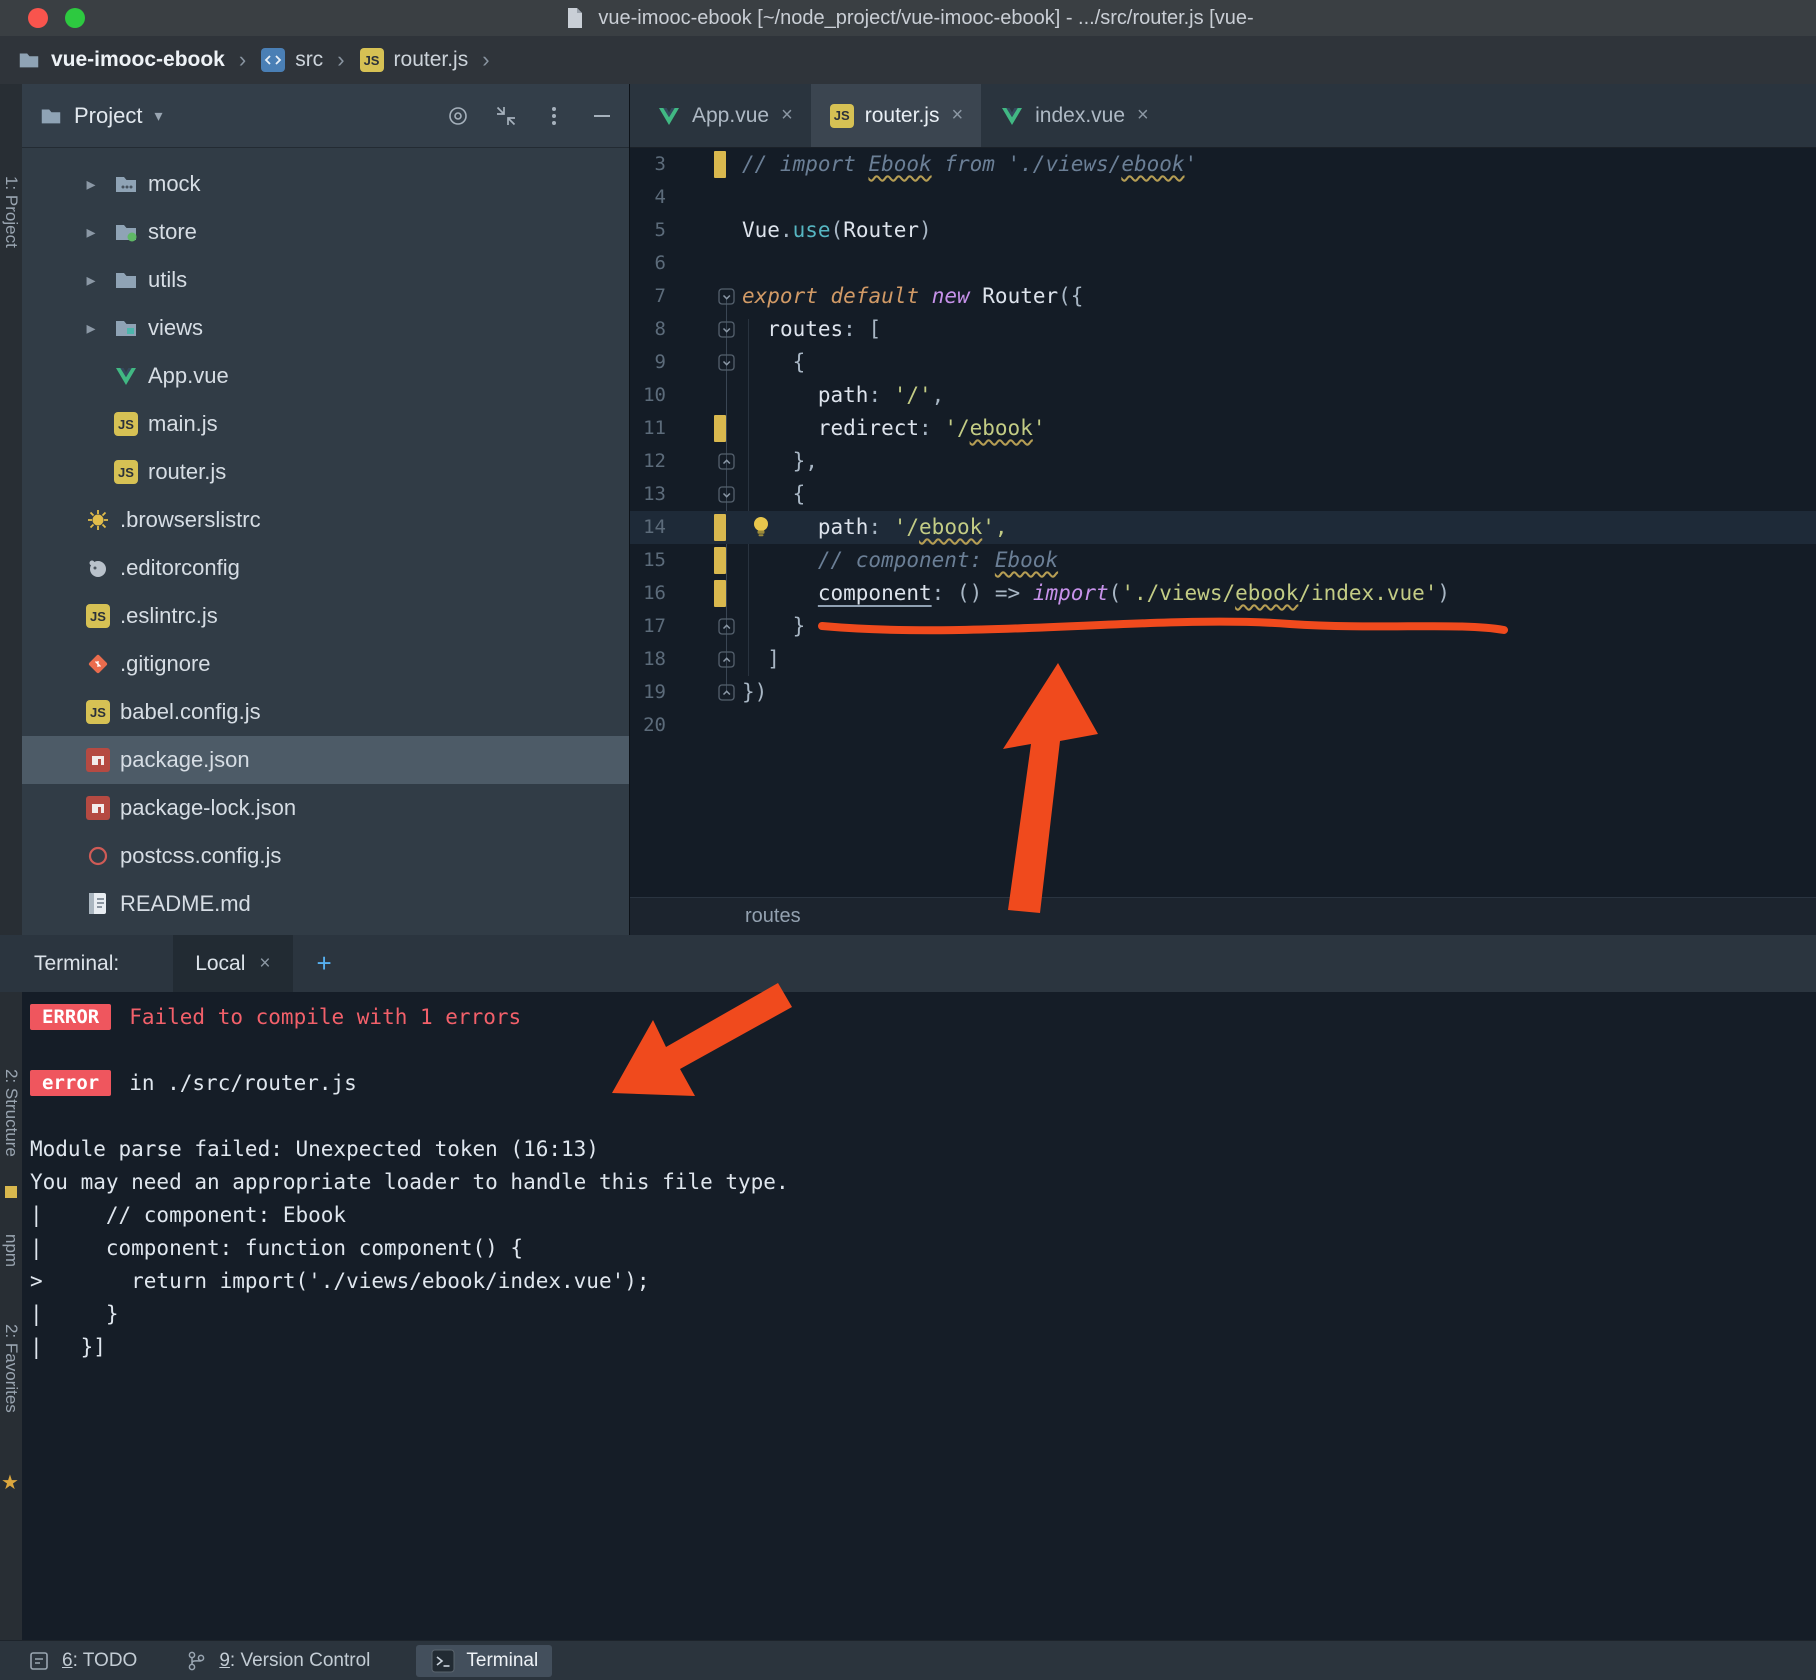 This screenshot has width=1816, height=1680. What do you see at coordinates (908, 1660) in the screenshot?
I see `status-bar: 6: TODO 9: Version Control Terminal` at bounding box center [908, 1660].